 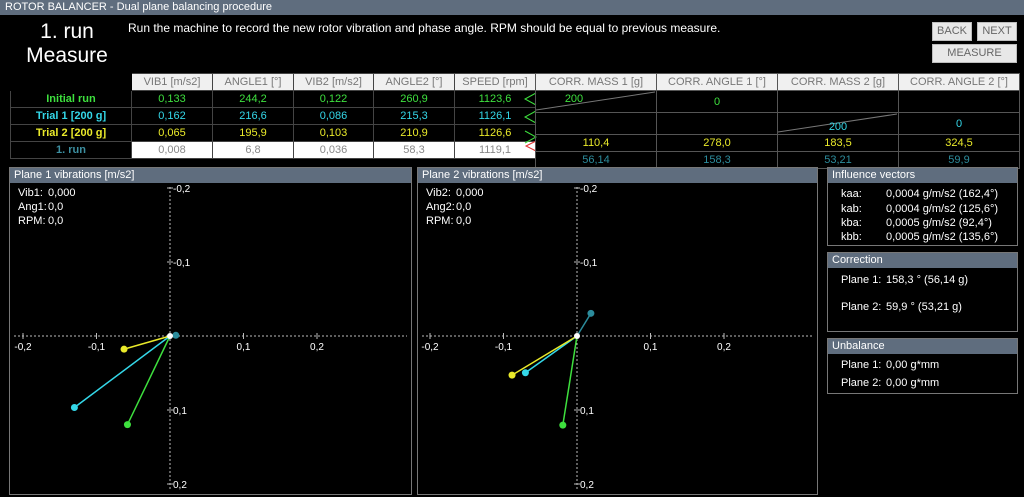 What do you see at coordinates (717, 82) in the screenshot?
I see `correction-header-cell: CORR. ANGLE 1 [°]` at bounding box center [717, 82].